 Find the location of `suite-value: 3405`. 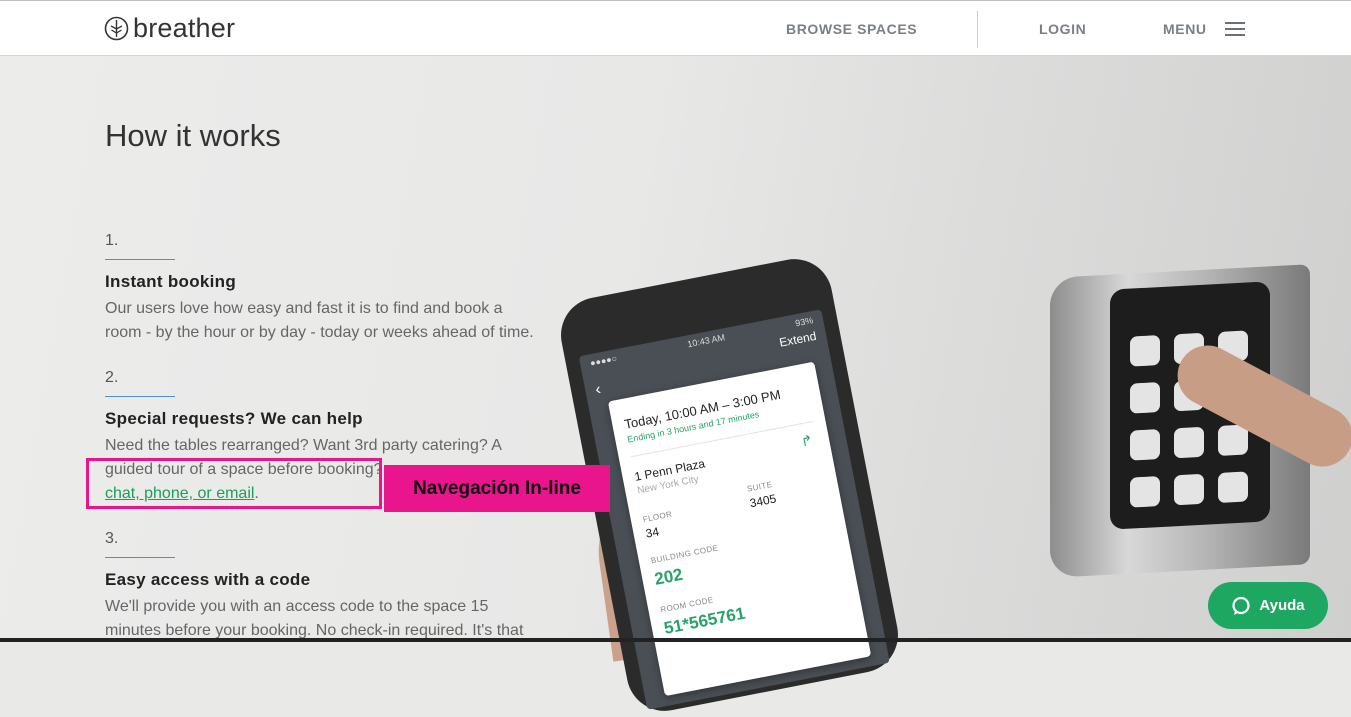

suite-value: 3405 is located at coordinates (763, 501).